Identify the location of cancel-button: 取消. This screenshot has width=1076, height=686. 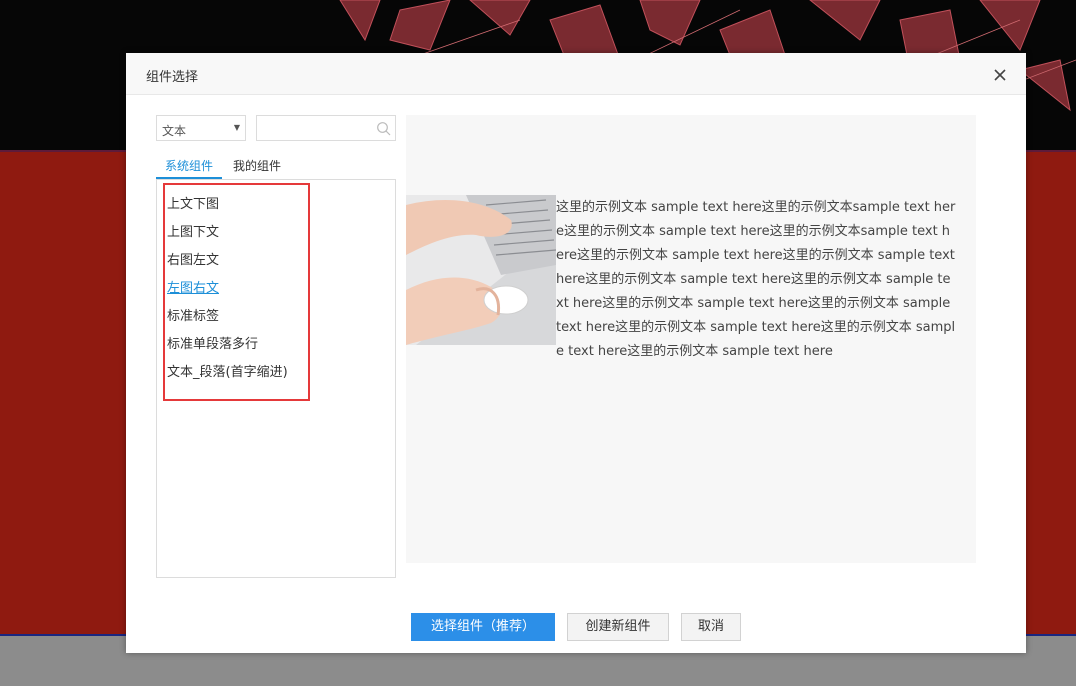
(711, 627).